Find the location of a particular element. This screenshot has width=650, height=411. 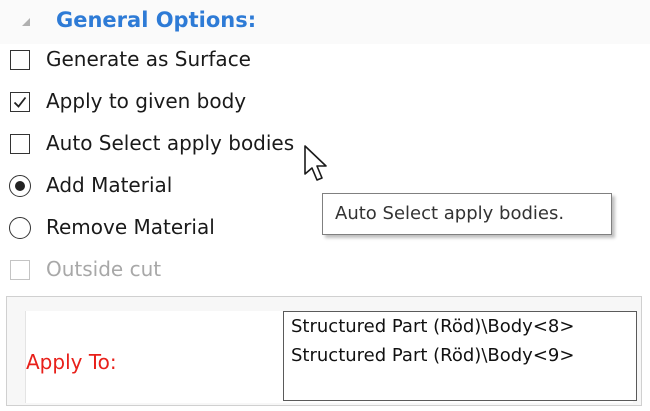

general-options-header: General Options: is located at coordinates (325, 22).